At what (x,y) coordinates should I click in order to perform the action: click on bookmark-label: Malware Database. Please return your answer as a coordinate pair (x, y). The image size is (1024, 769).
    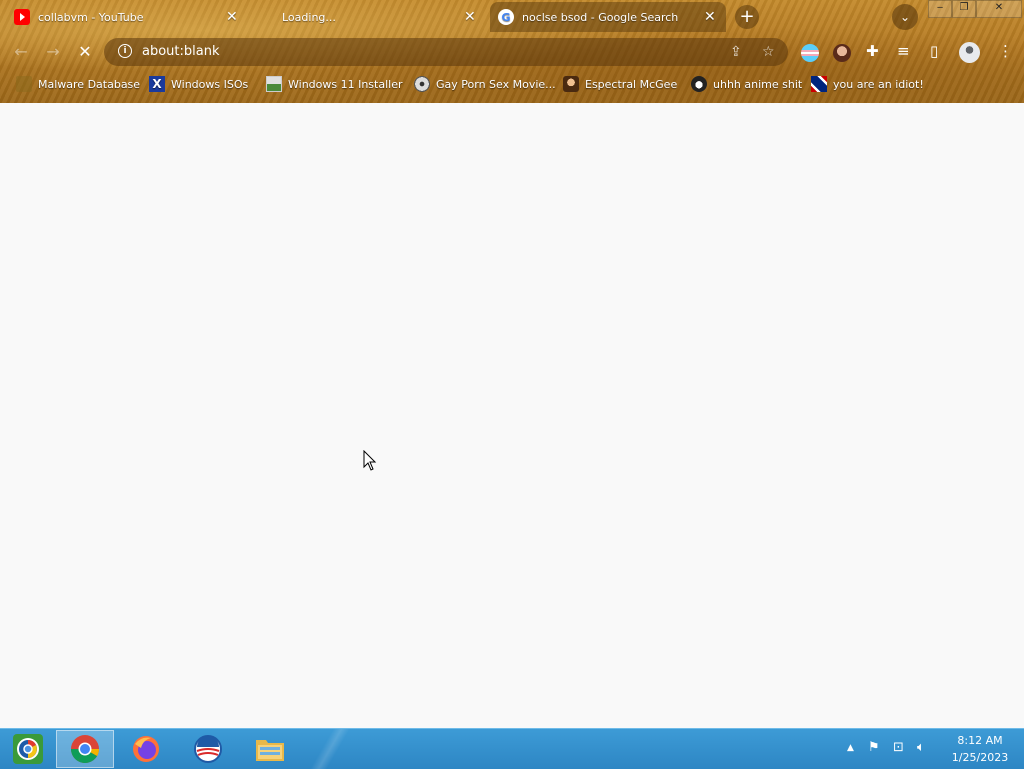
    Looking at the image, I should click on (89, 84).